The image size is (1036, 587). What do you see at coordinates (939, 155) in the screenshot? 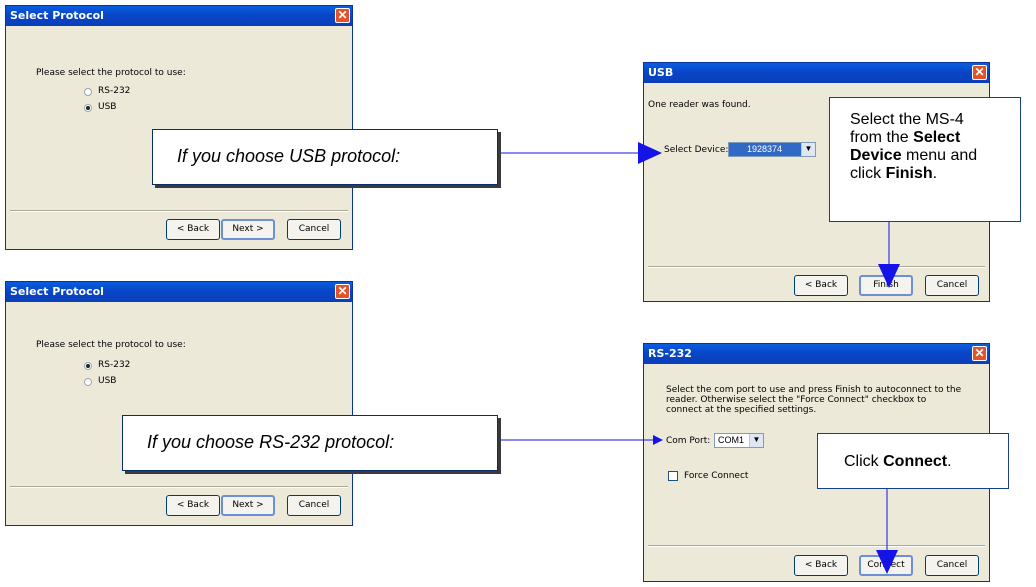
I see `usb-note-line-3-suffix: menu and` at bounding box center [939, 155].